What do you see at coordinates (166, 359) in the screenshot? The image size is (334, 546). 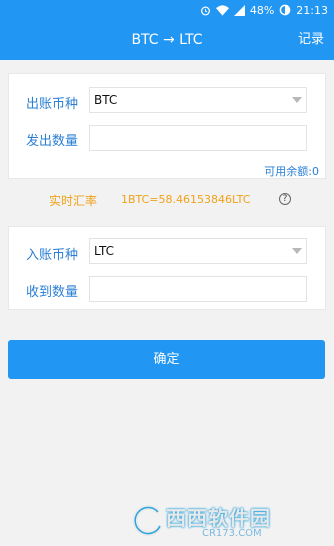 I see `confirm-button: 确定` at bounding box center [166, 359].